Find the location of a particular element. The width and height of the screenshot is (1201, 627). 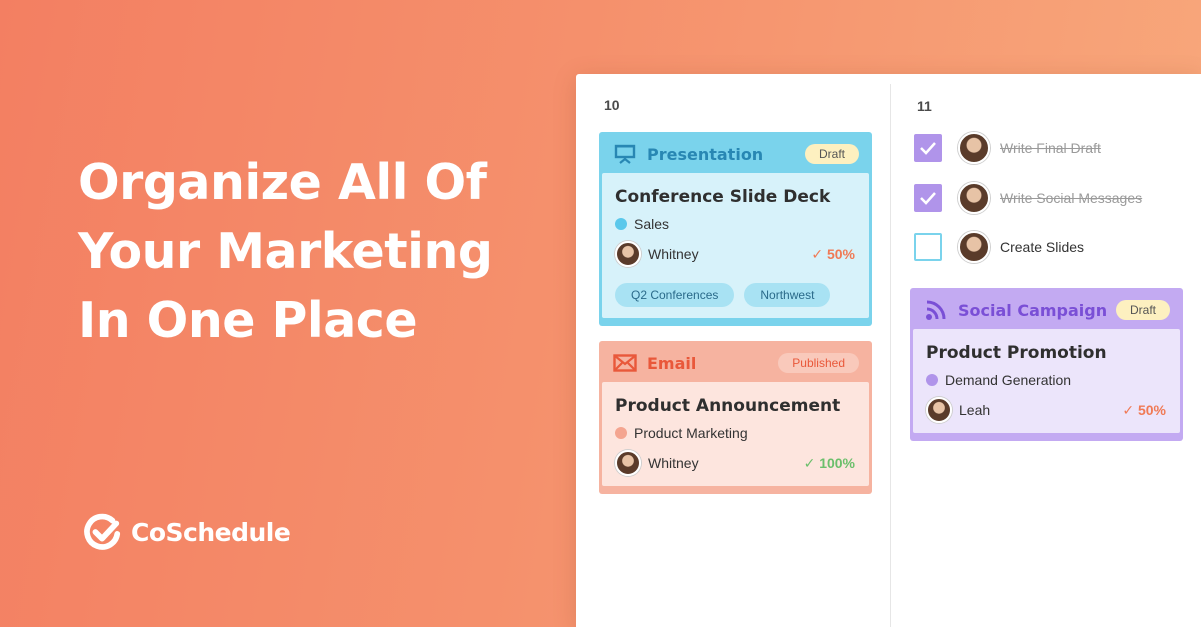

tag-northwest: Northwest is located at coordinates (787, 295).